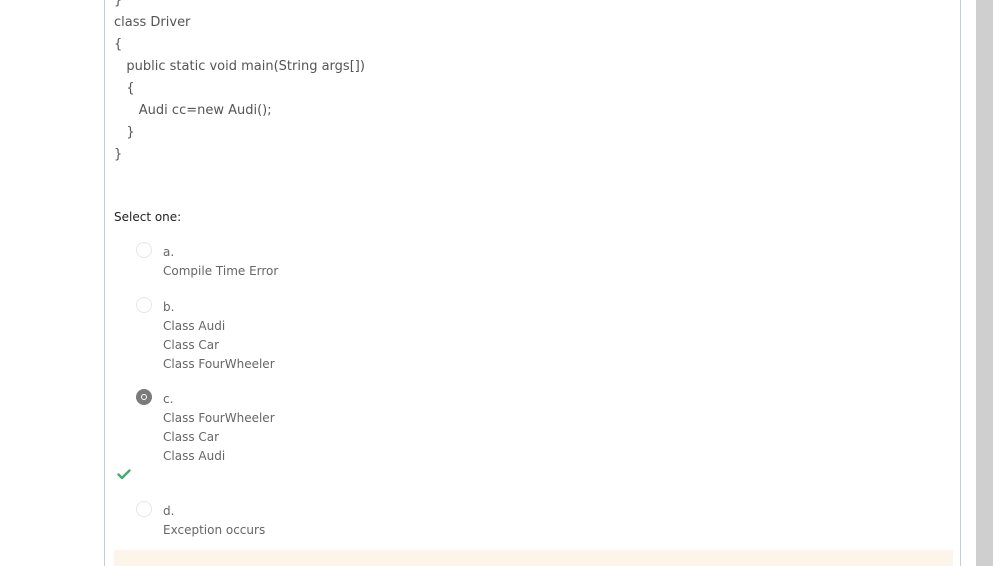  I want to click on option-d-text: d. Exception occurs, so click(313, 521).